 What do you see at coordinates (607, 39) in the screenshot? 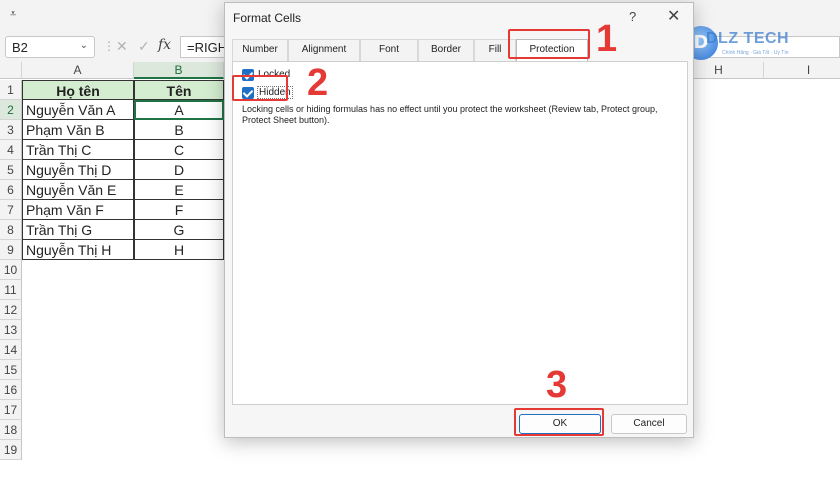
I see `step-number-1: 1` at bounding box center [607, 39].